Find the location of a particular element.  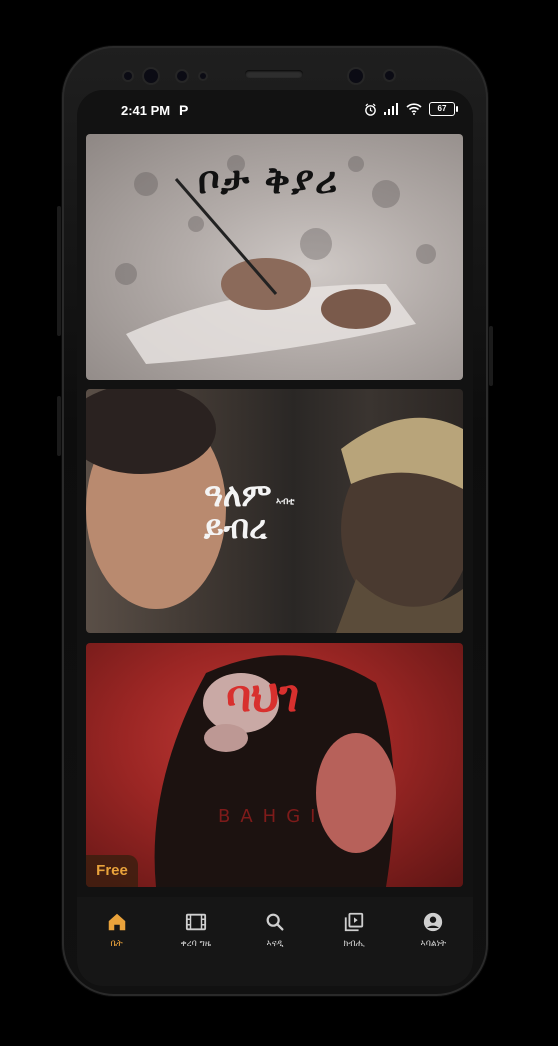

side-button is located at coordinates (491, 356).